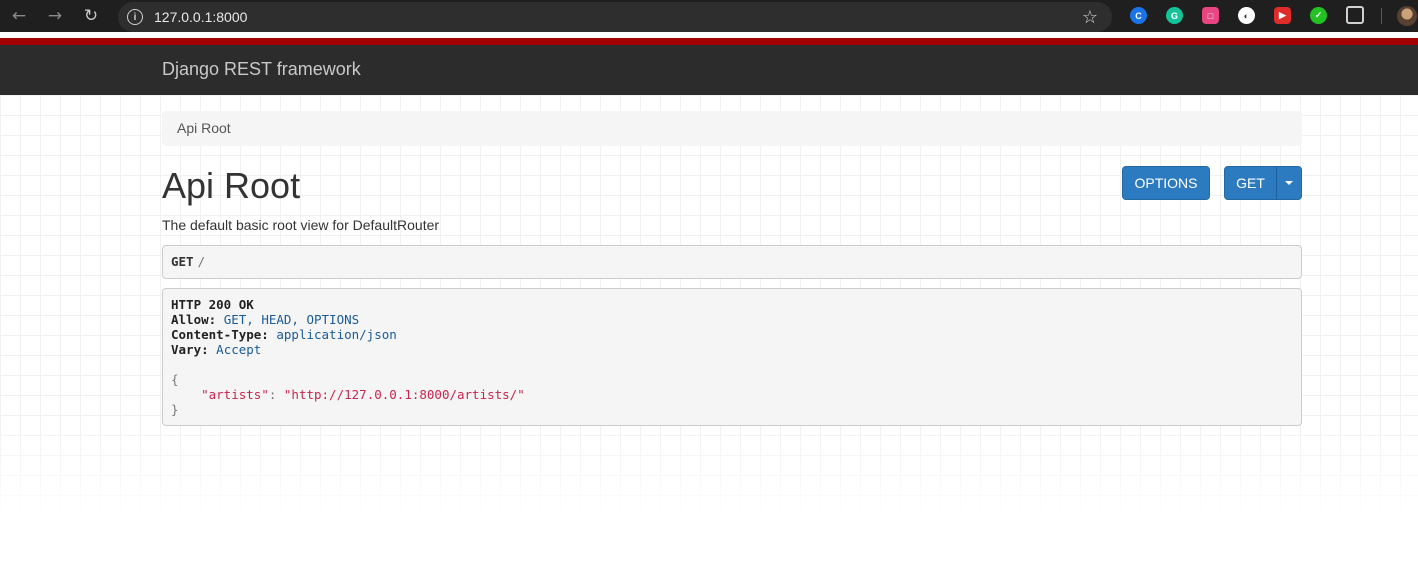 Image resolution: width=1418 pixels, height=585 pixels. Describe the element at coordinates (235, 394) in the screenshot. I see `json-key: "artists"` at that location.